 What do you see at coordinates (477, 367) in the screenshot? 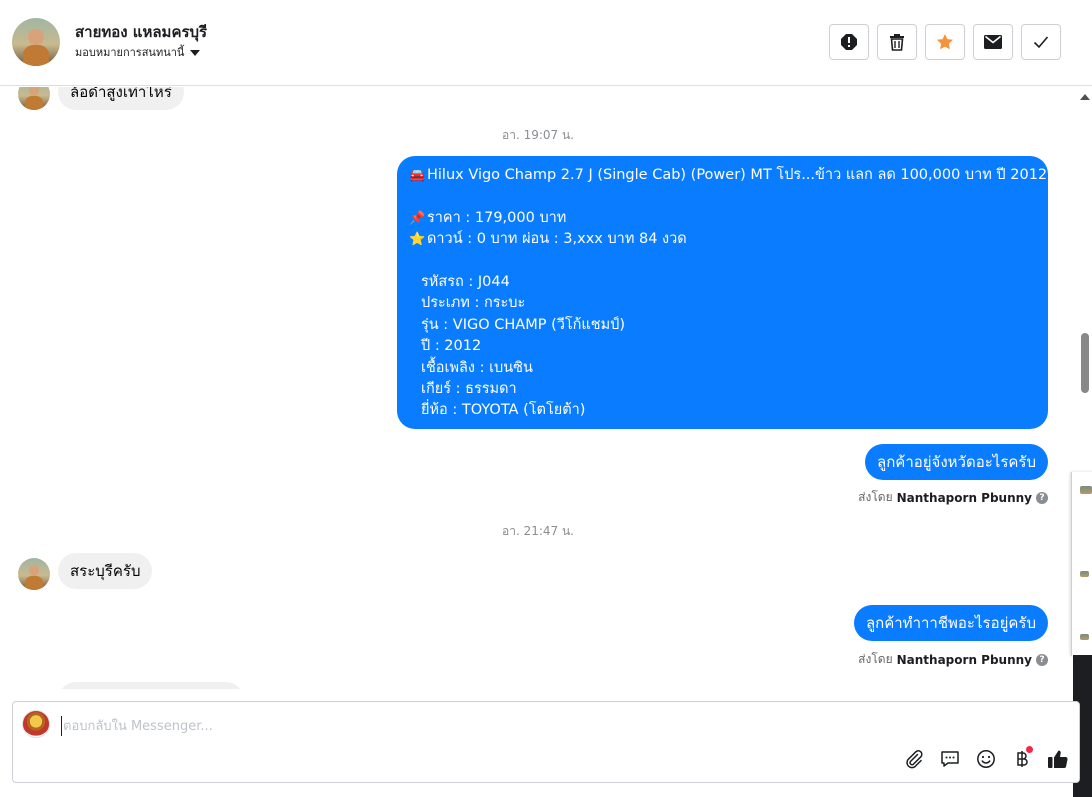
I see `listing-detail: เชื้อเพลิง : เบนซิน` at bounding box center [477, 367].